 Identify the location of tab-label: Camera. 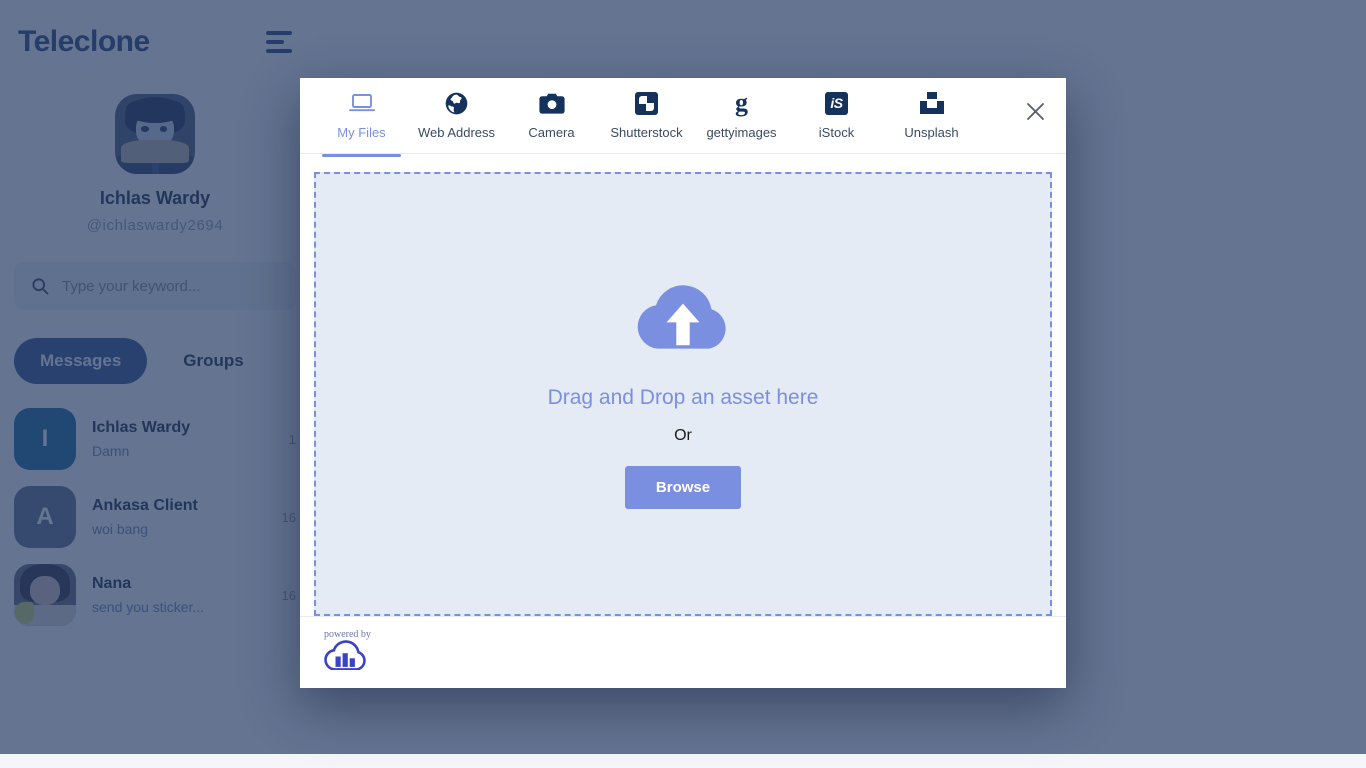
(551, 132).